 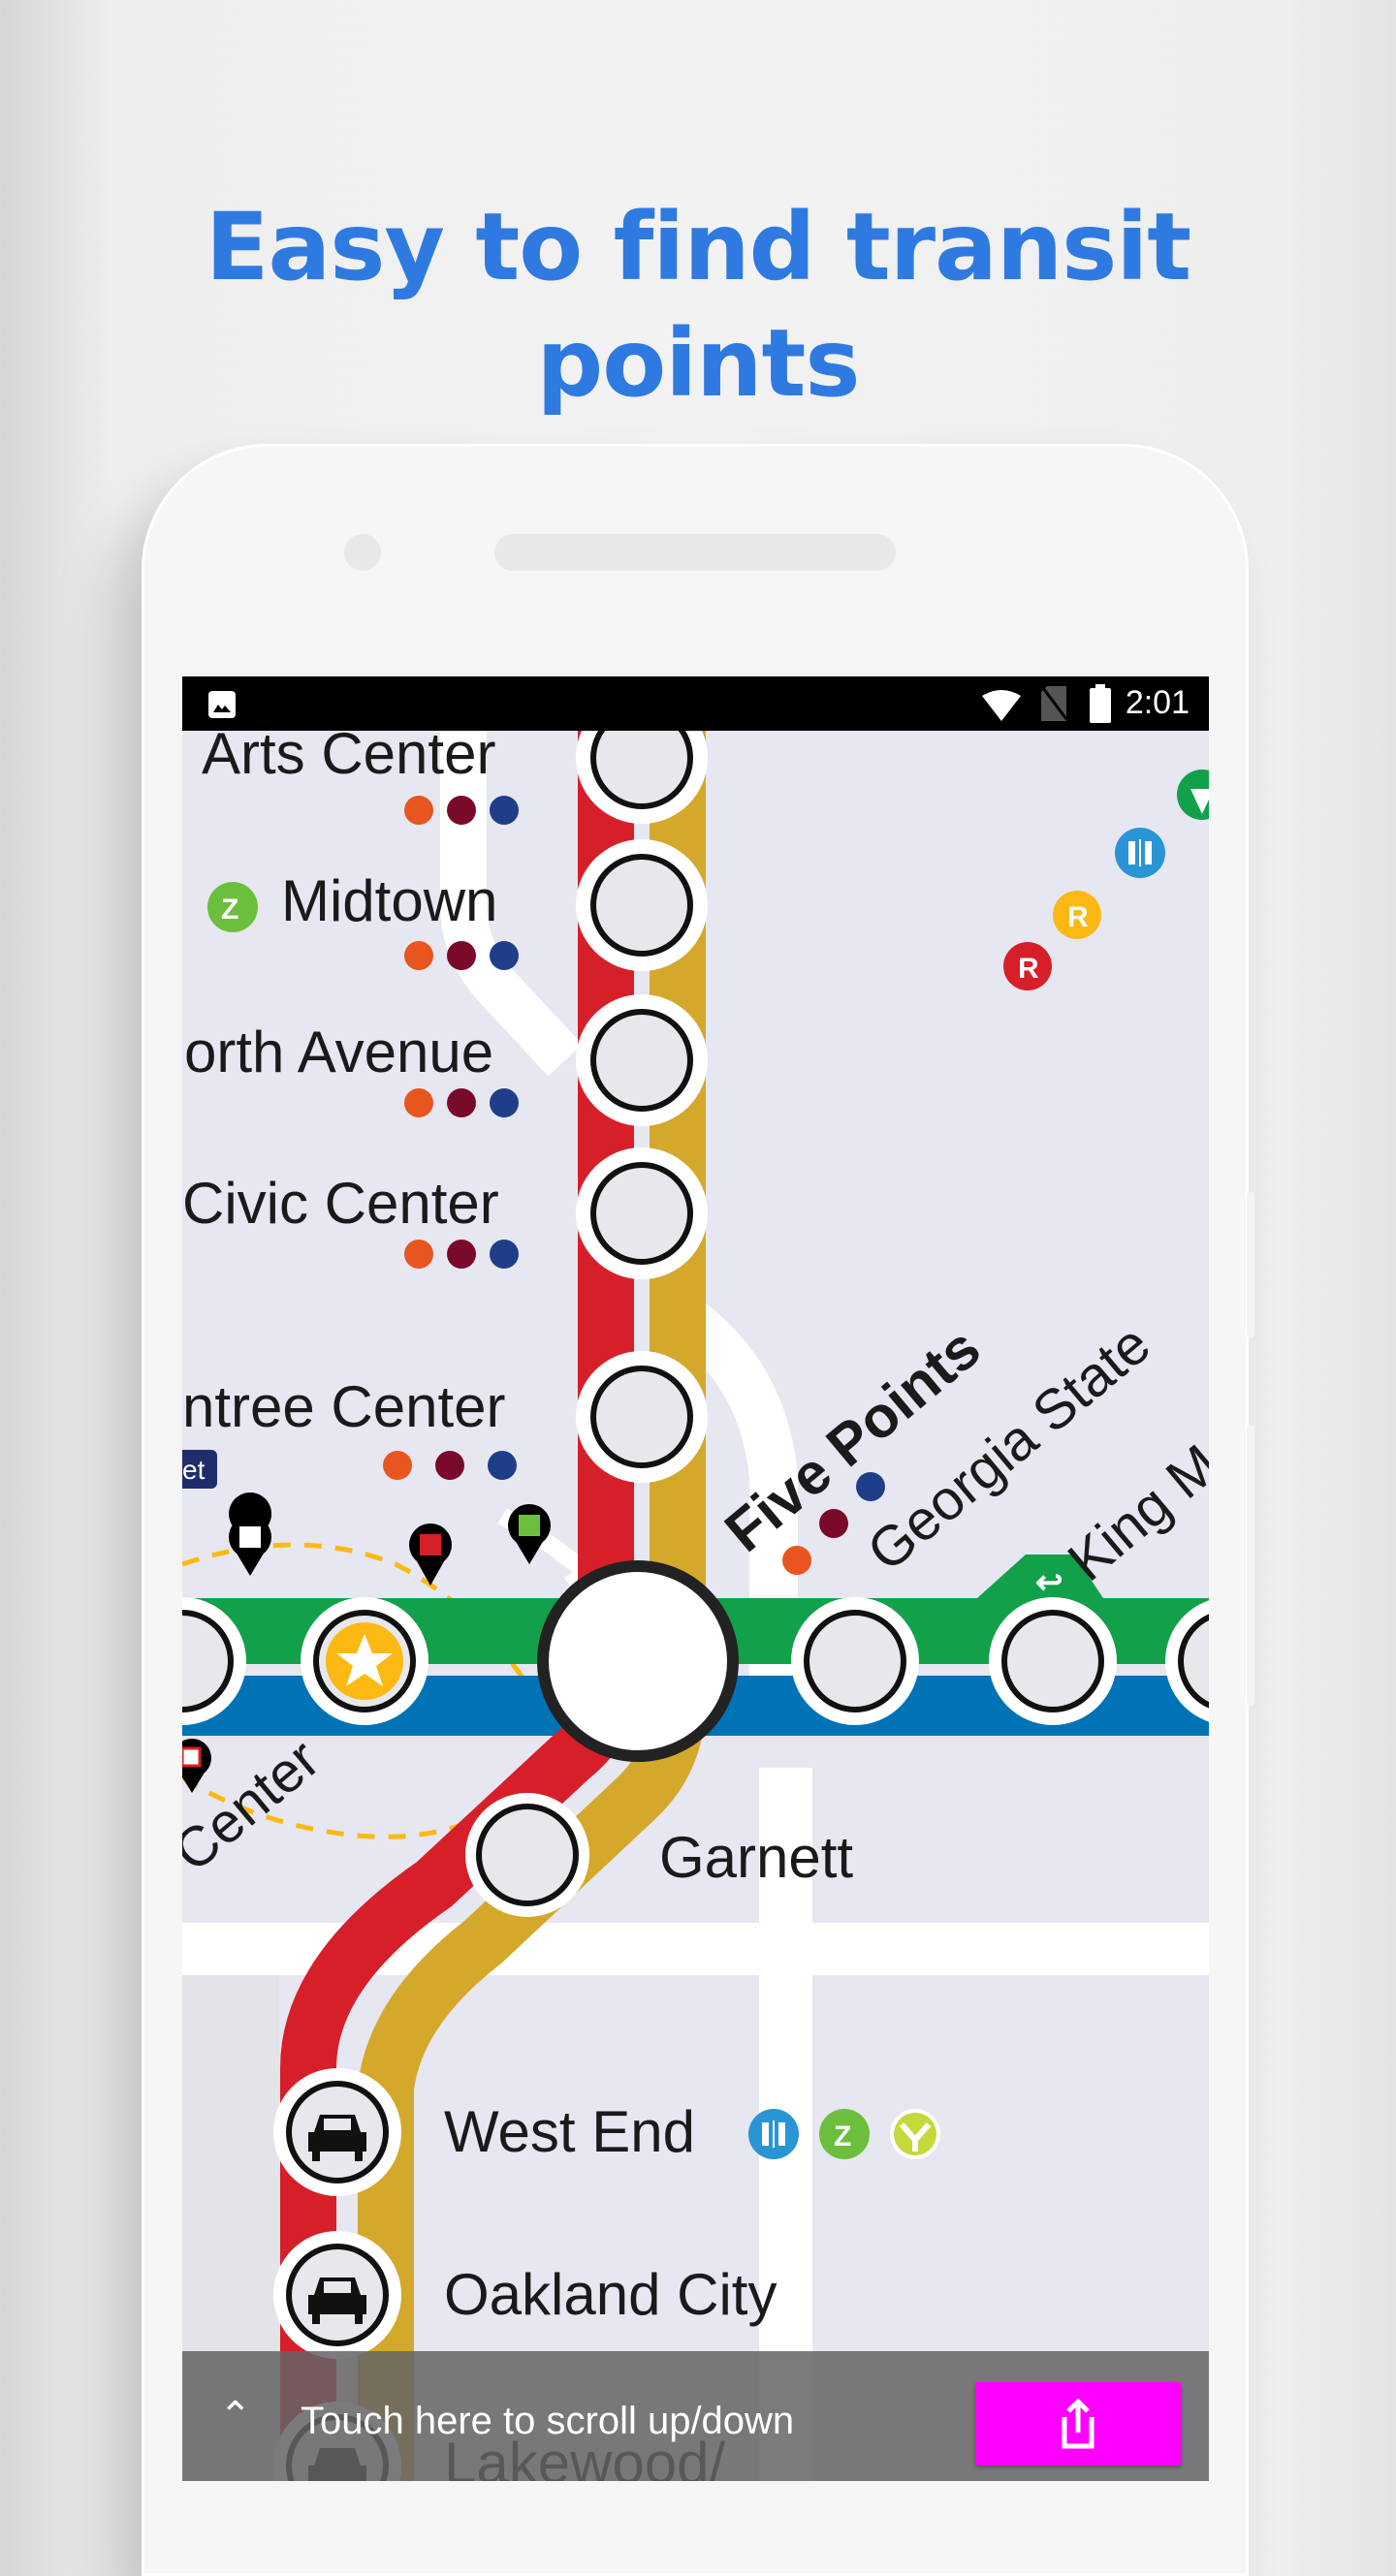 I want to click on share-button, so click(x=1078, y=2424).